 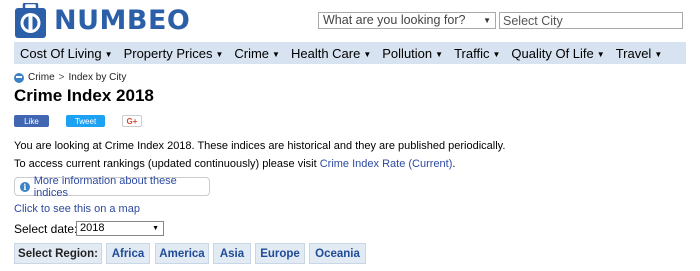 I want to click on tweet-button: Tweet, so click(x=85, y=121).